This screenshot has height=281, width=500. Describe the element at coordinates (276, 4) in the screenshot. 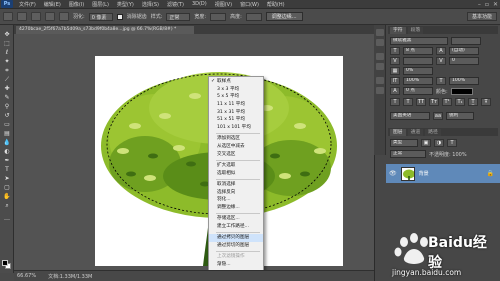

I see `menu-help: 帮助(H)` at that location.